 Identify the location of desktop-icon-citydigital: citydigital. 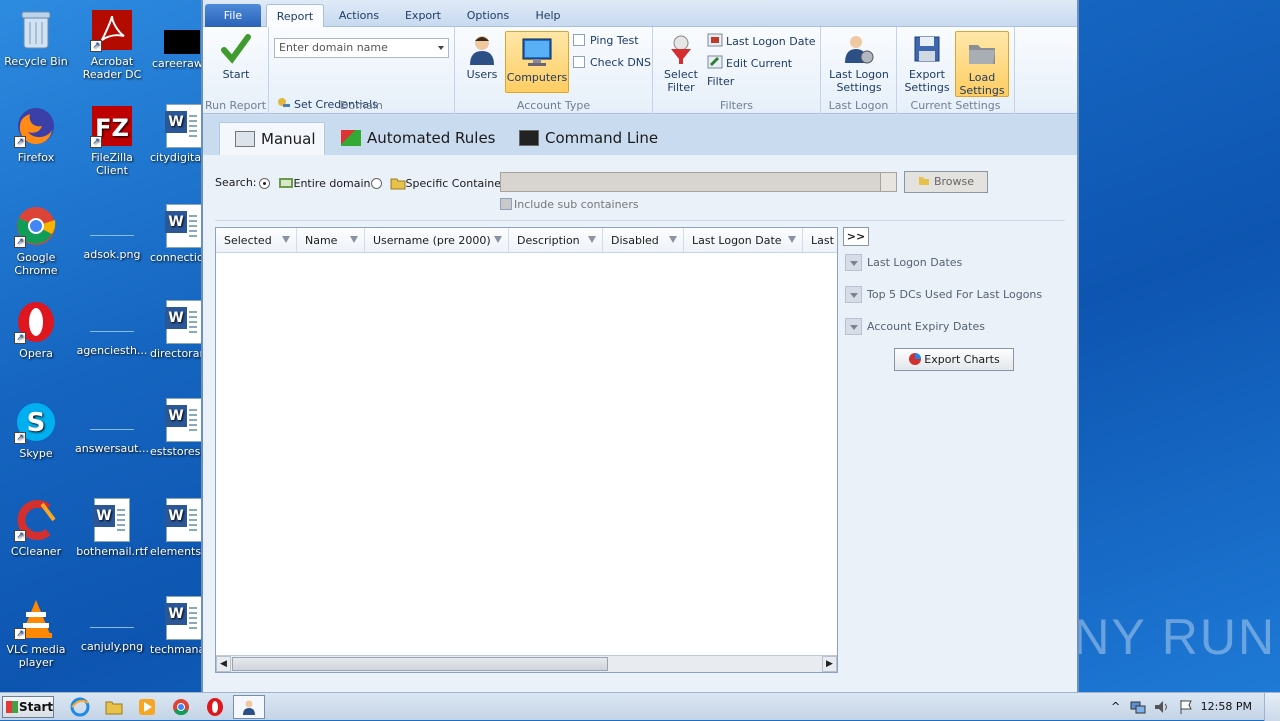
(178, 134).